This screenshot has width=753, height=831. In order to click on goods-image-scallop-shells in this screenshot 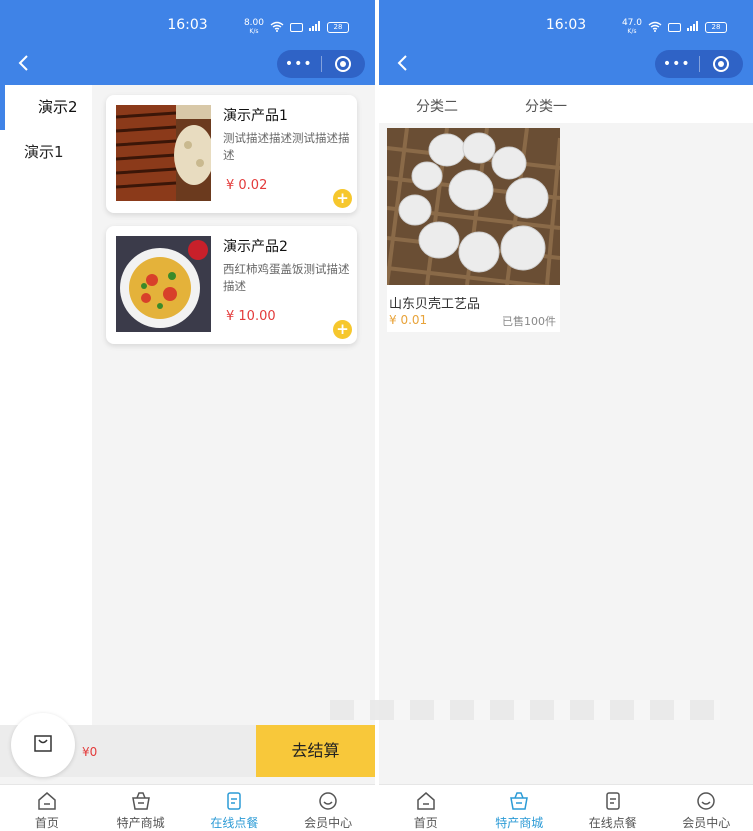, I will do `click(473, 206)`.